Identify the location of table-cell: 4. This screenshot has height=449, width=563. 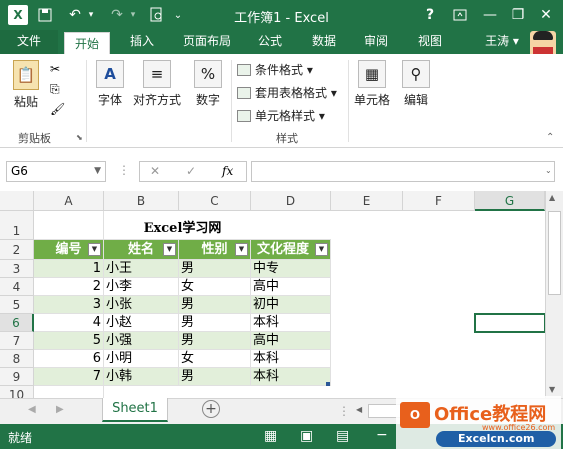
(69, 323).